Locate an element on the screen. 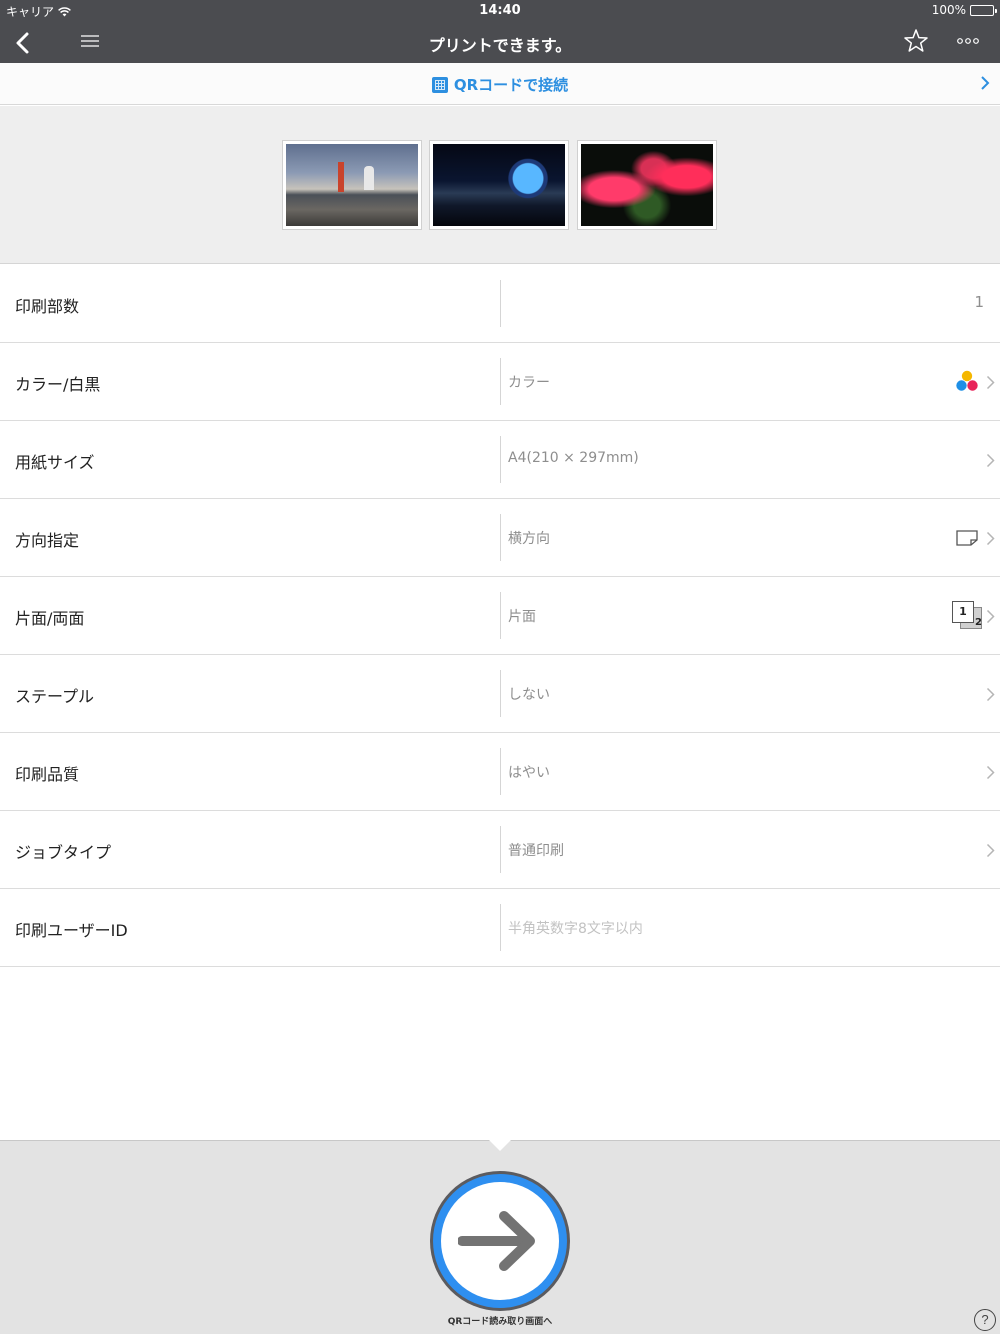 The height and width of the screenshot is (1334, 1000). duplex-front-number: 1 is located at coordinates (963, 612).